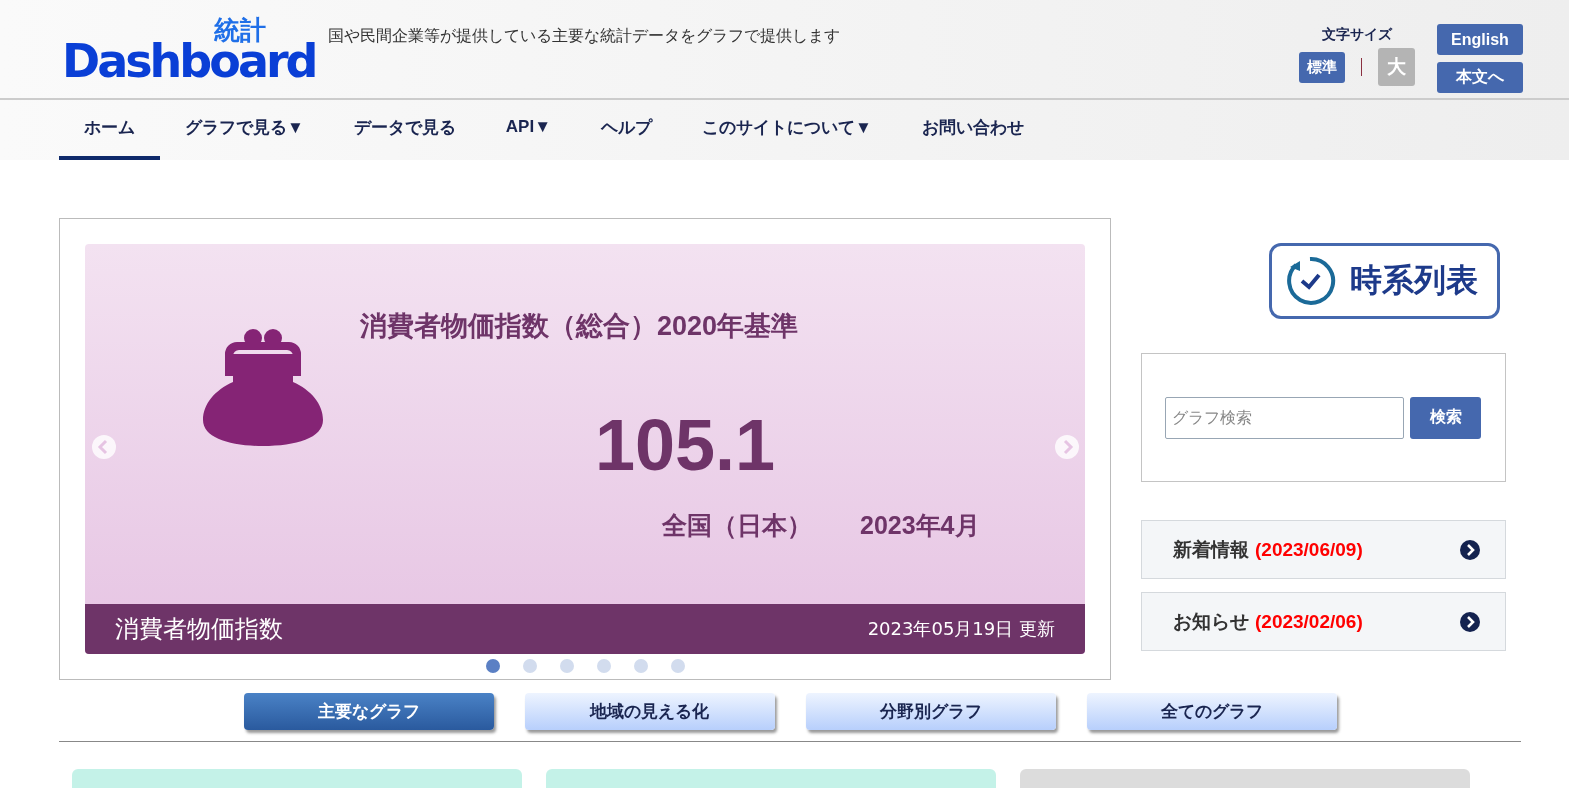 The image size is (1569, 788). Describe the element at coordinates (626, 129) in the screenshot. I see `nav-tab: ヘルプ` at that location.